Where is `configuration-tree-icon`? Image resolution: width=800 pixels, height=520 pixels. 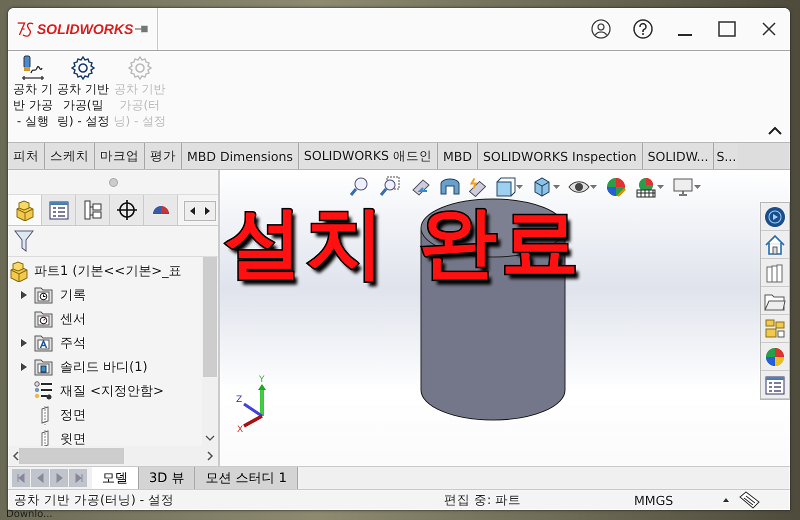 configuration-tree-icon is located at coordinates (93, 210).